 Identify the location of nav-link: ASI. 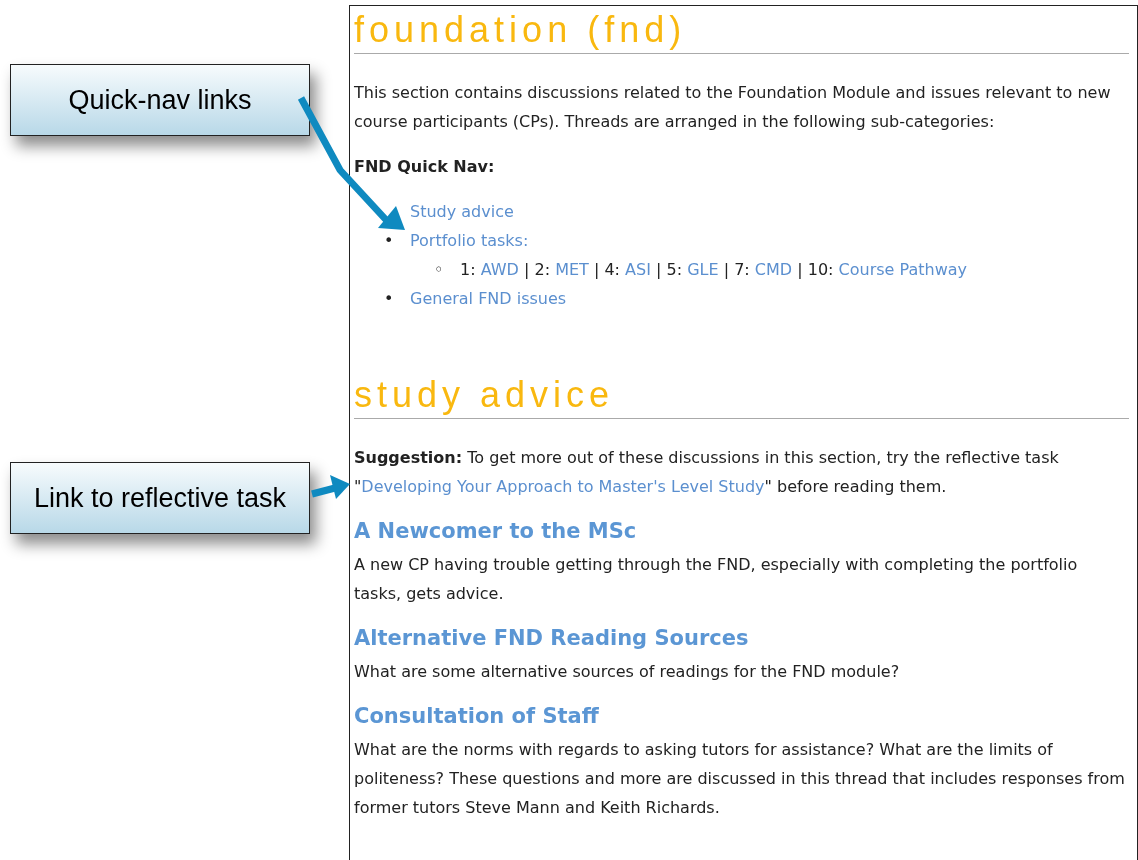
(638, 269).